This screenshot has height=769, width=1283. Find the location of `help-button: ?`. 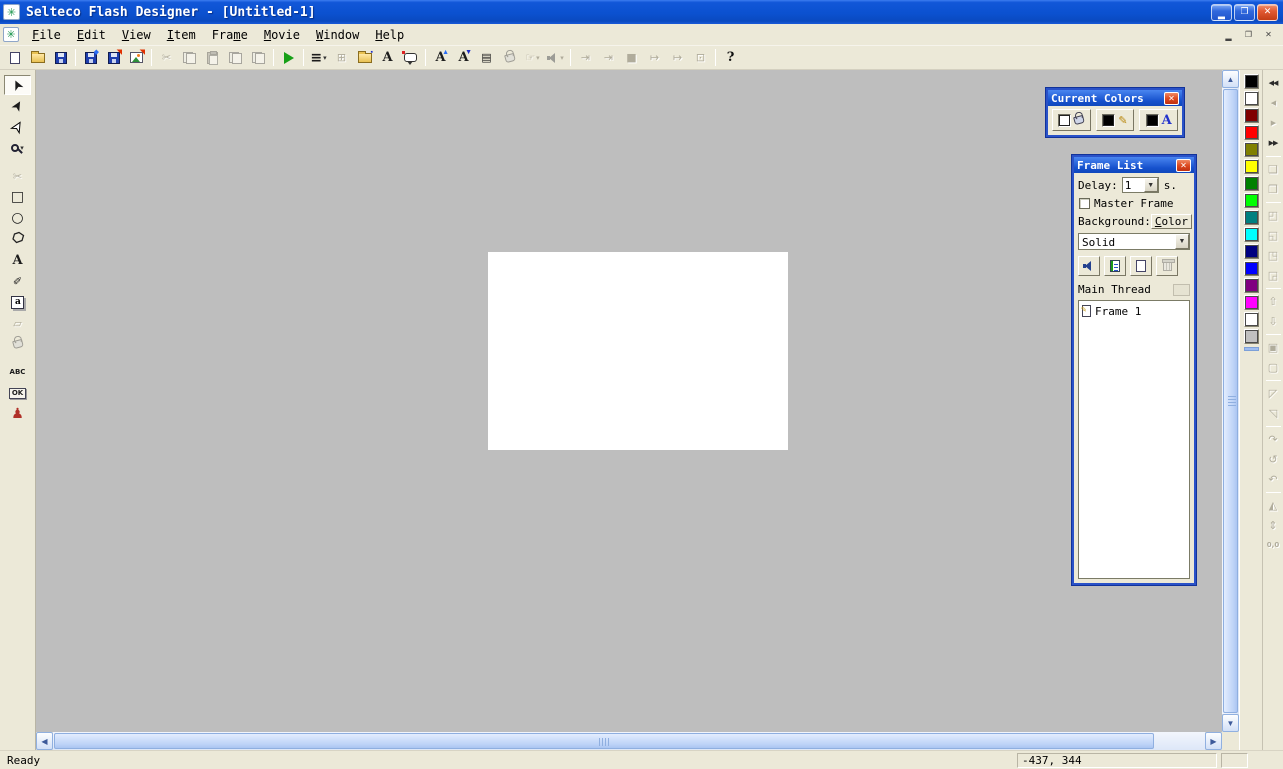

help-button: ? is located at coordinates (730, 58).